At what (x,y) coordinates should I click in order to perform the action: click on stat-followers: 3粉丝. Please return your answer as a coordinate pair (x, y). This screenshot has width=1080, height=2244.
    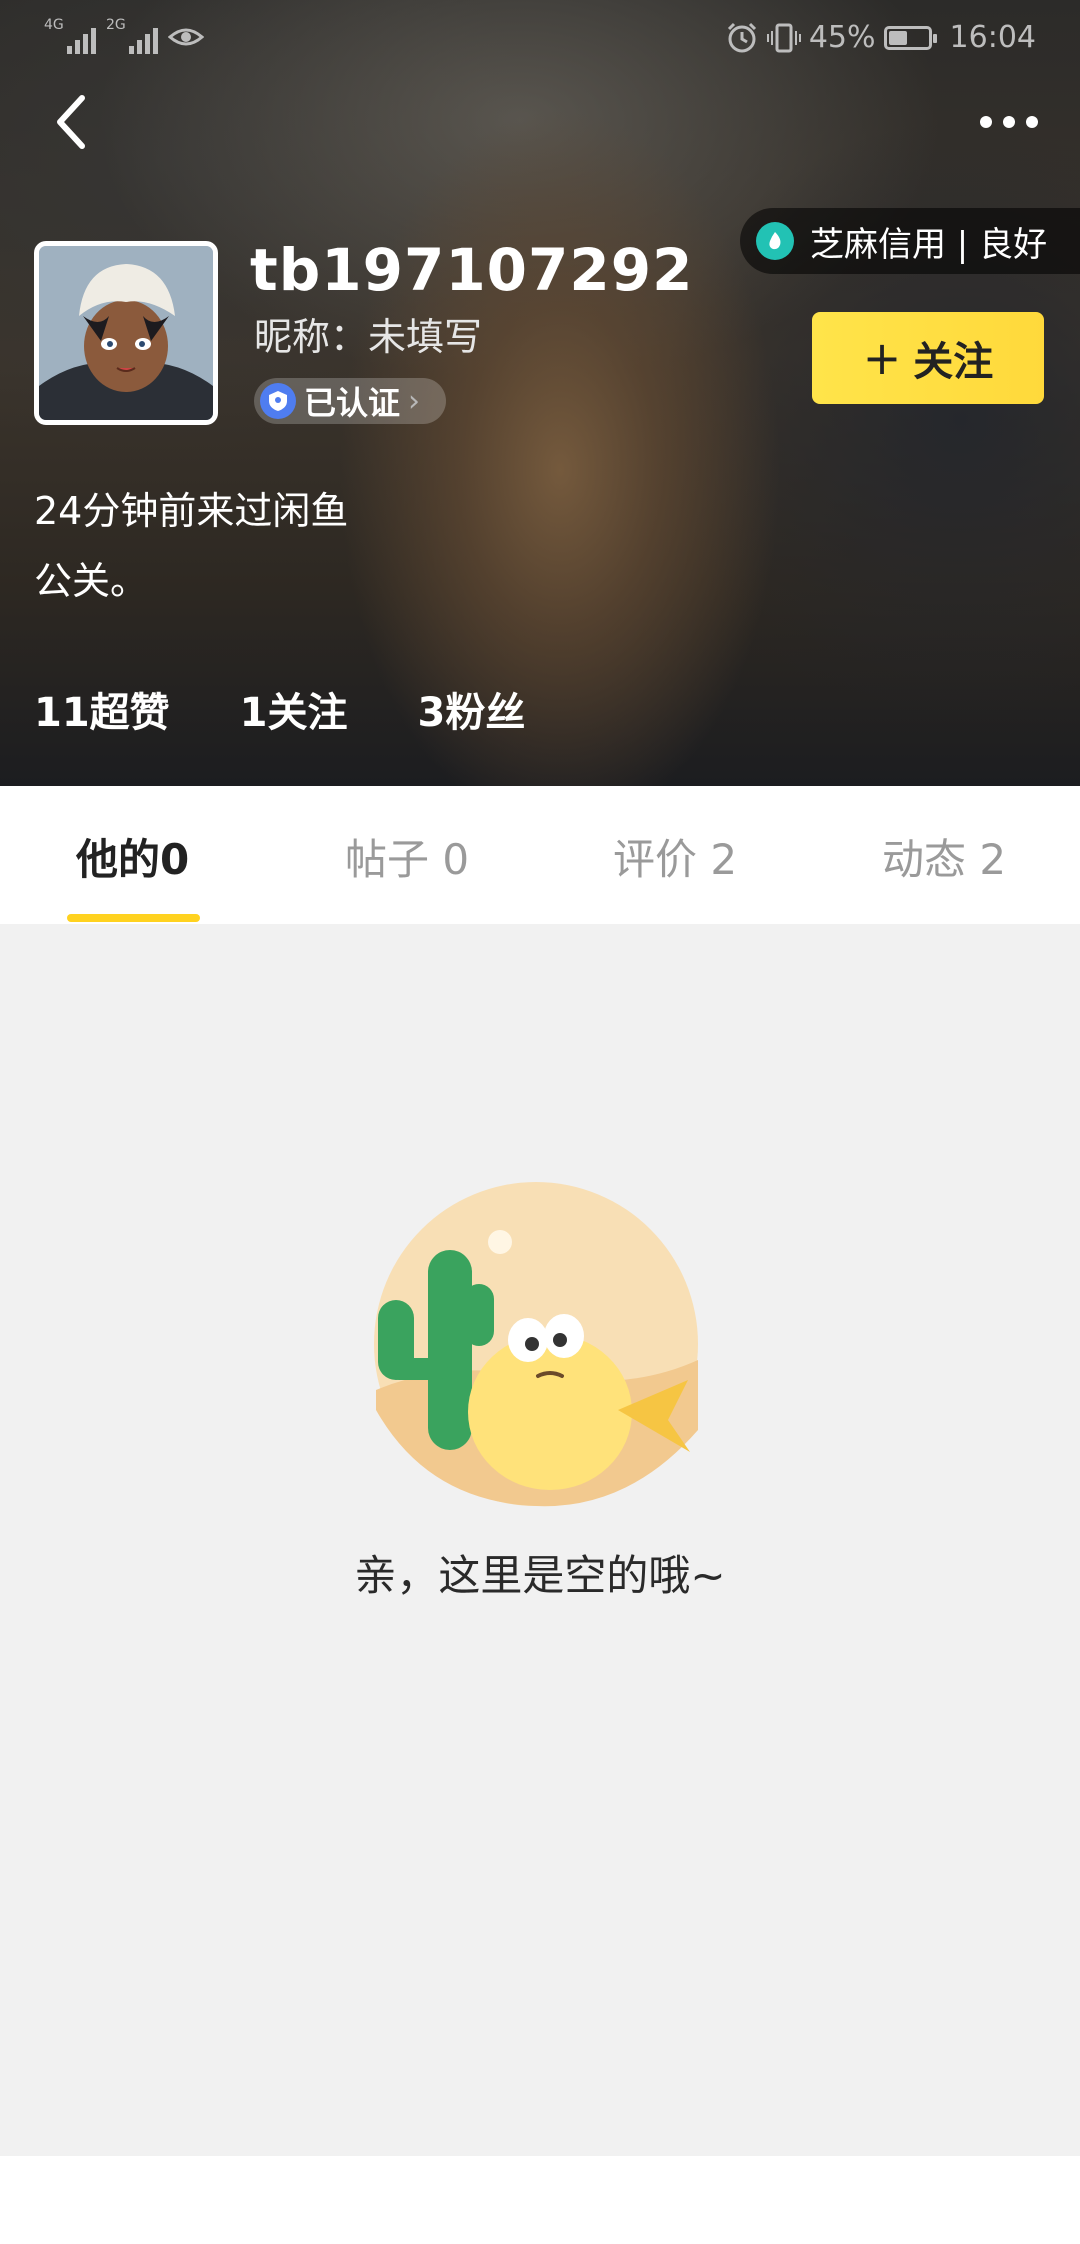
    Looking at the image, I should click on (472, 709).